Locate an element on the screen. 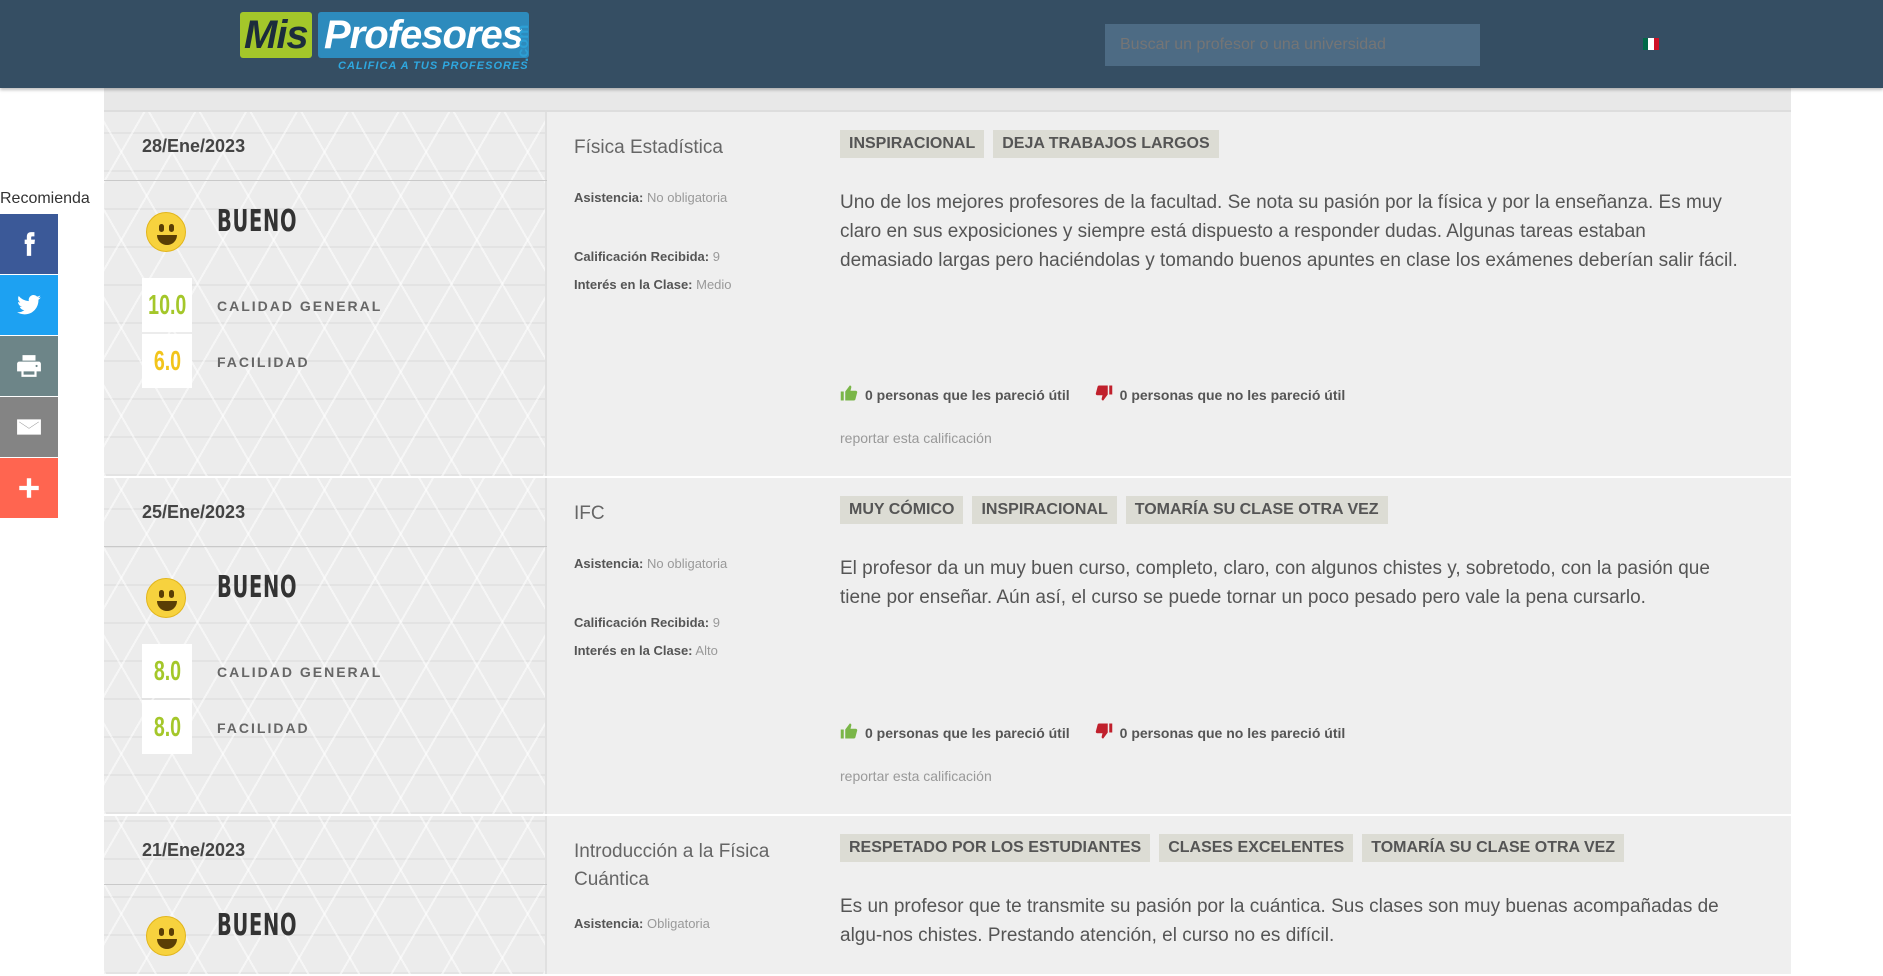  course-name: IFC is located at coordinates (589, 513).